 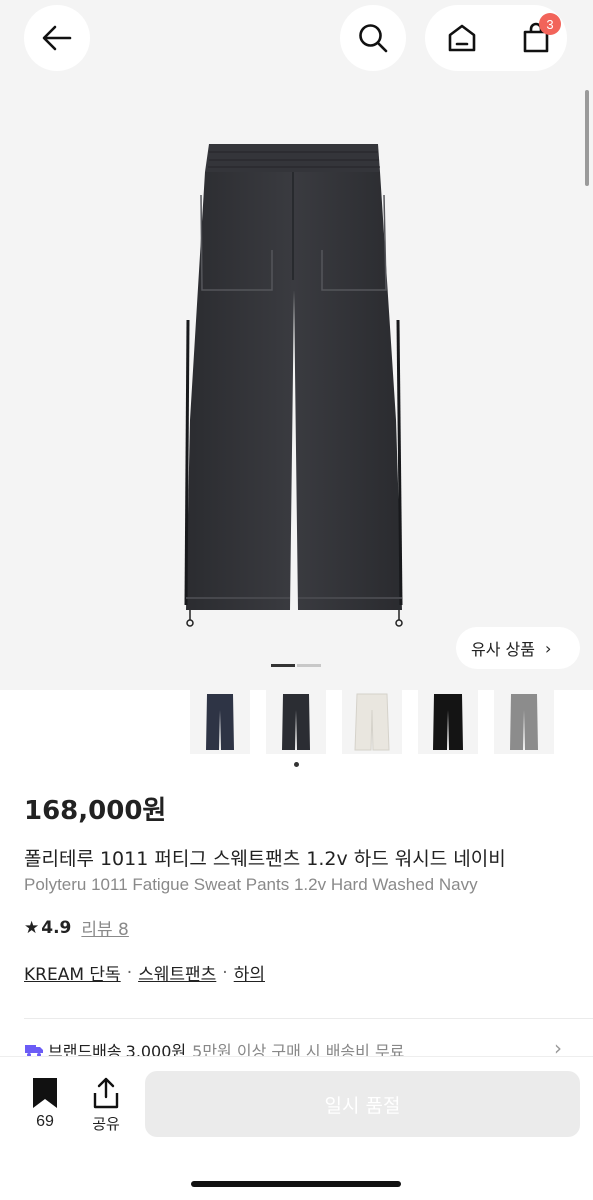 I want to click on star-icon: ★, so click(x=32, y=927).